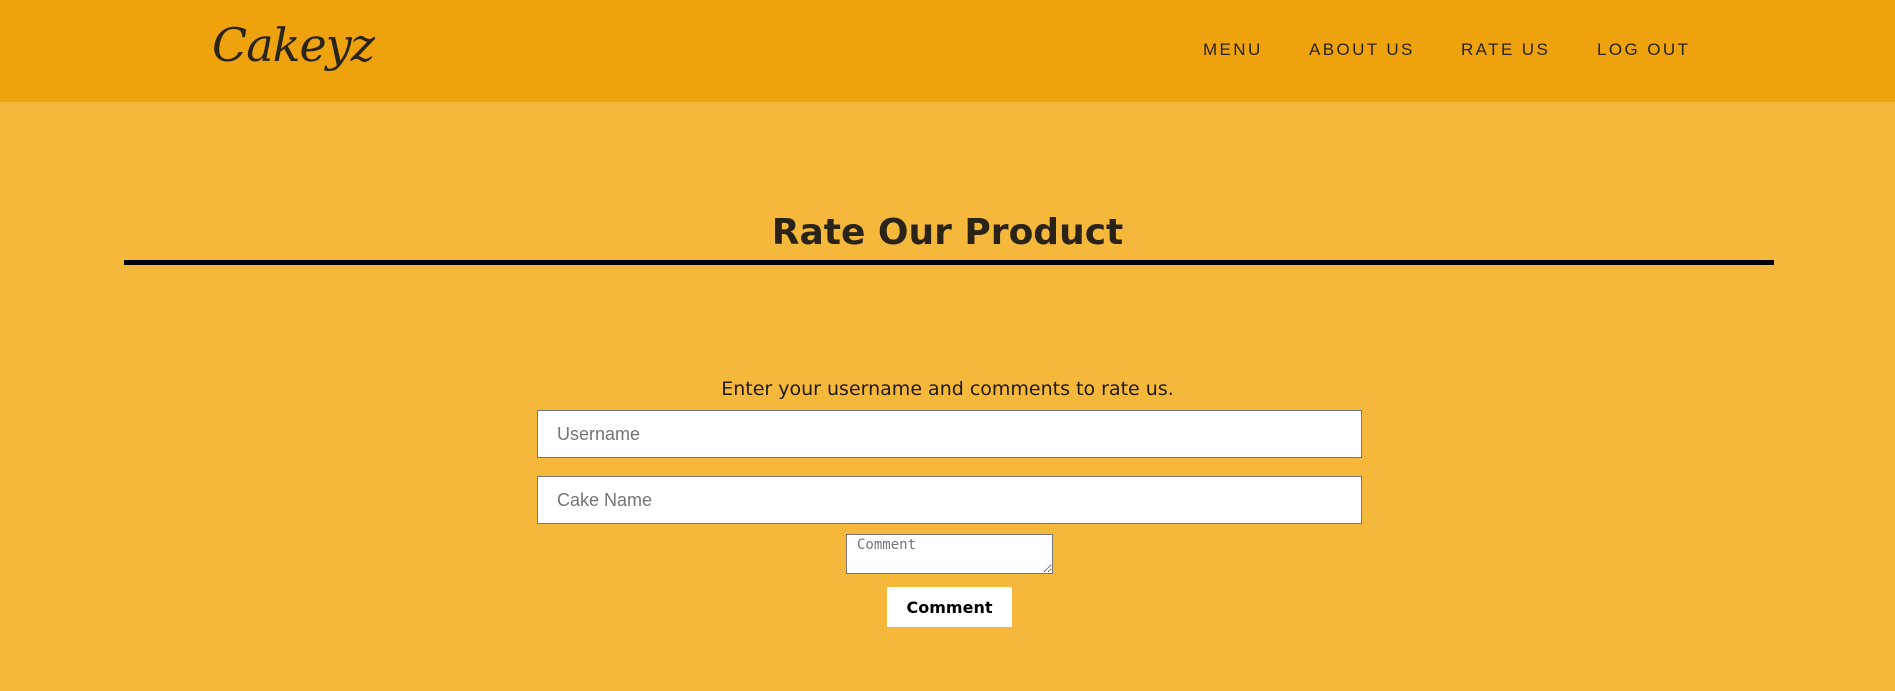  I want to click on nav-rate-us: RATE US, so click(1505, 50).